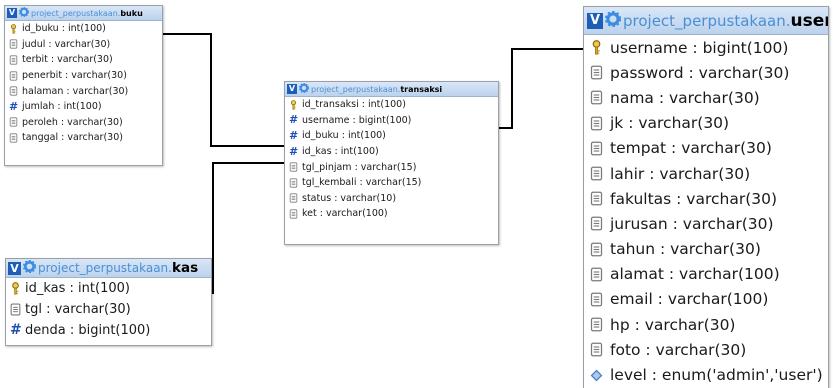  What do you see at coordinates (66, 44) in the screenshot?
I see `field-label: judul : varchar(30)` at bounding box center [66, 44].